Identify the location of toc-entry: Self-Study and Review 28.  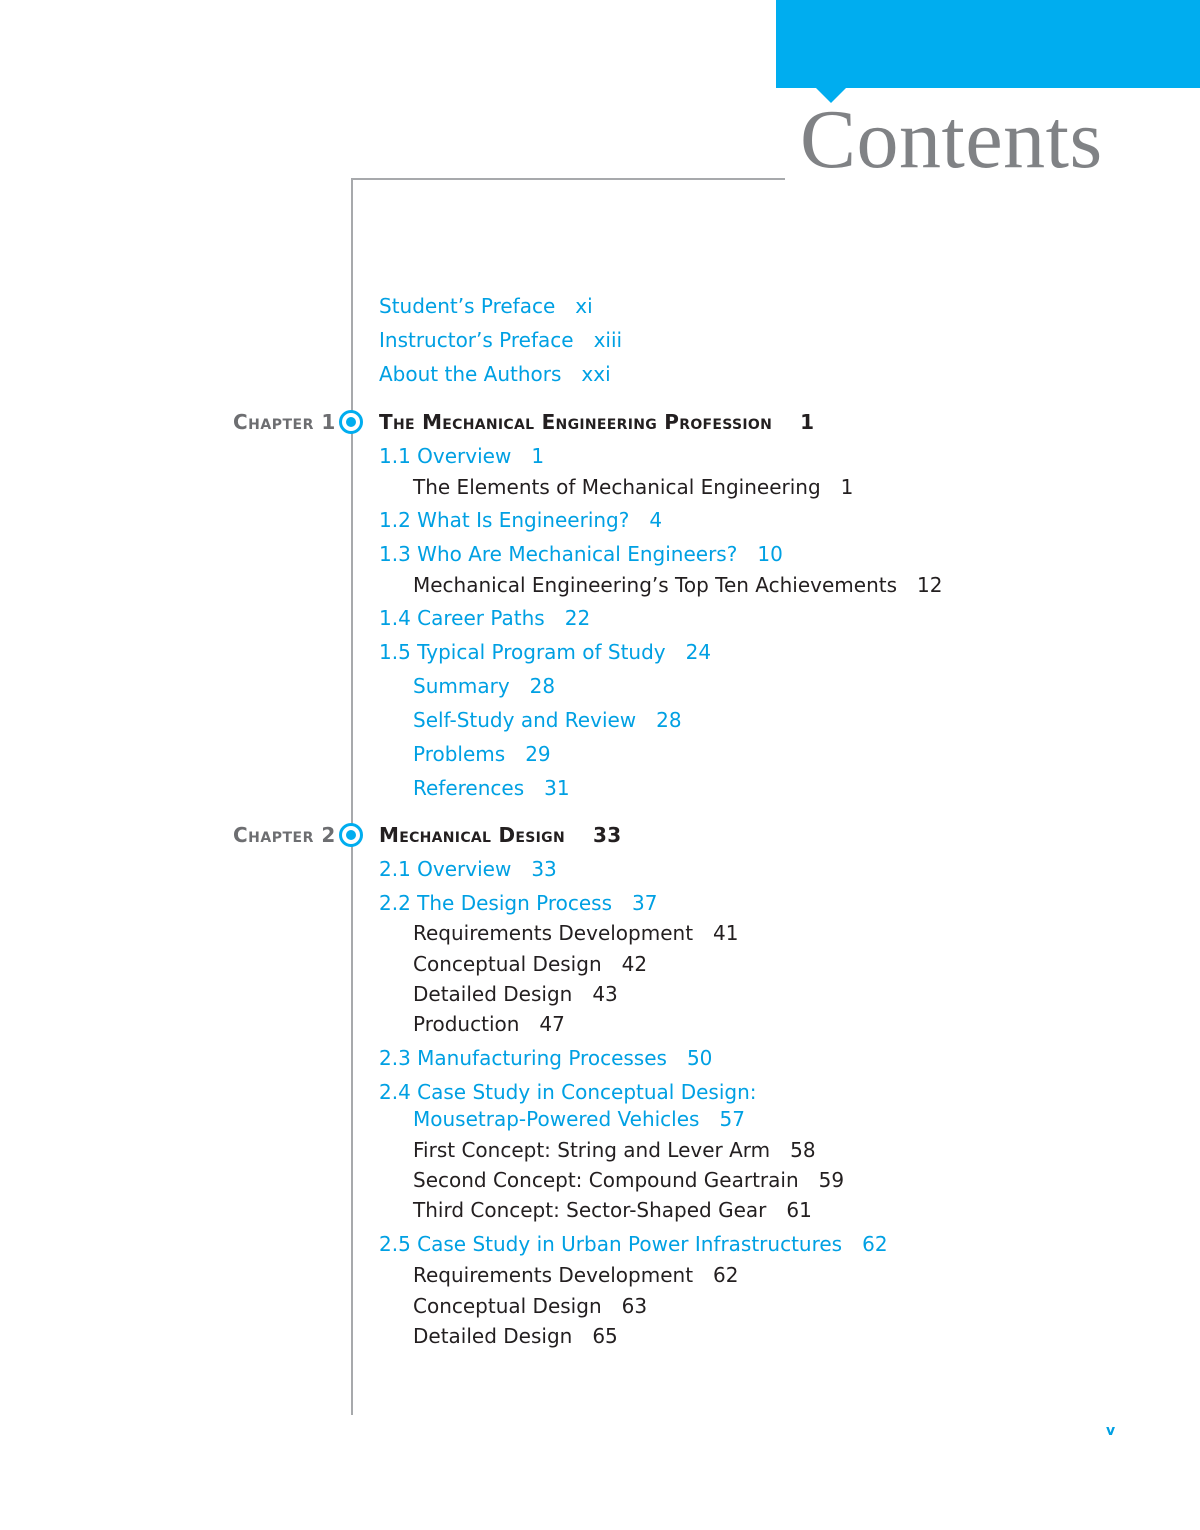
(547, 720).